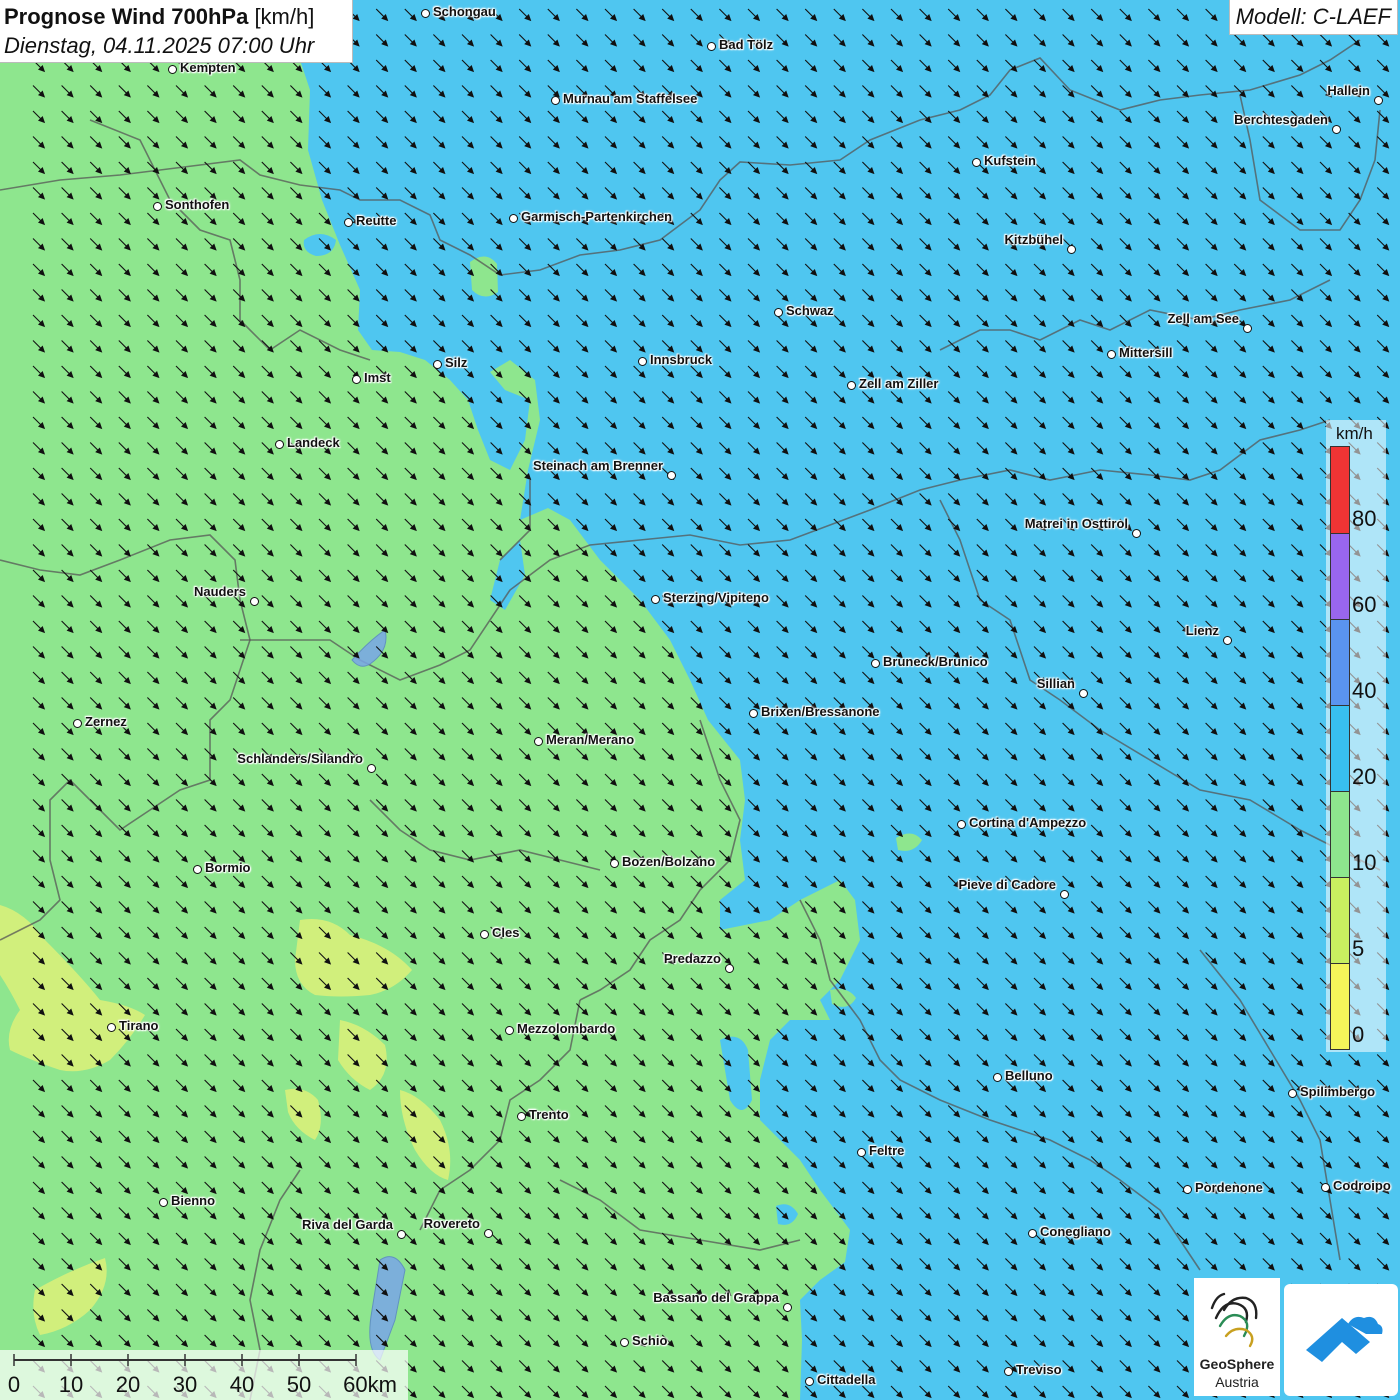 Image resolution: width=1400 pixels, height=1400 pixels. I want to click on scale-label: 30, so click(185, 1384).